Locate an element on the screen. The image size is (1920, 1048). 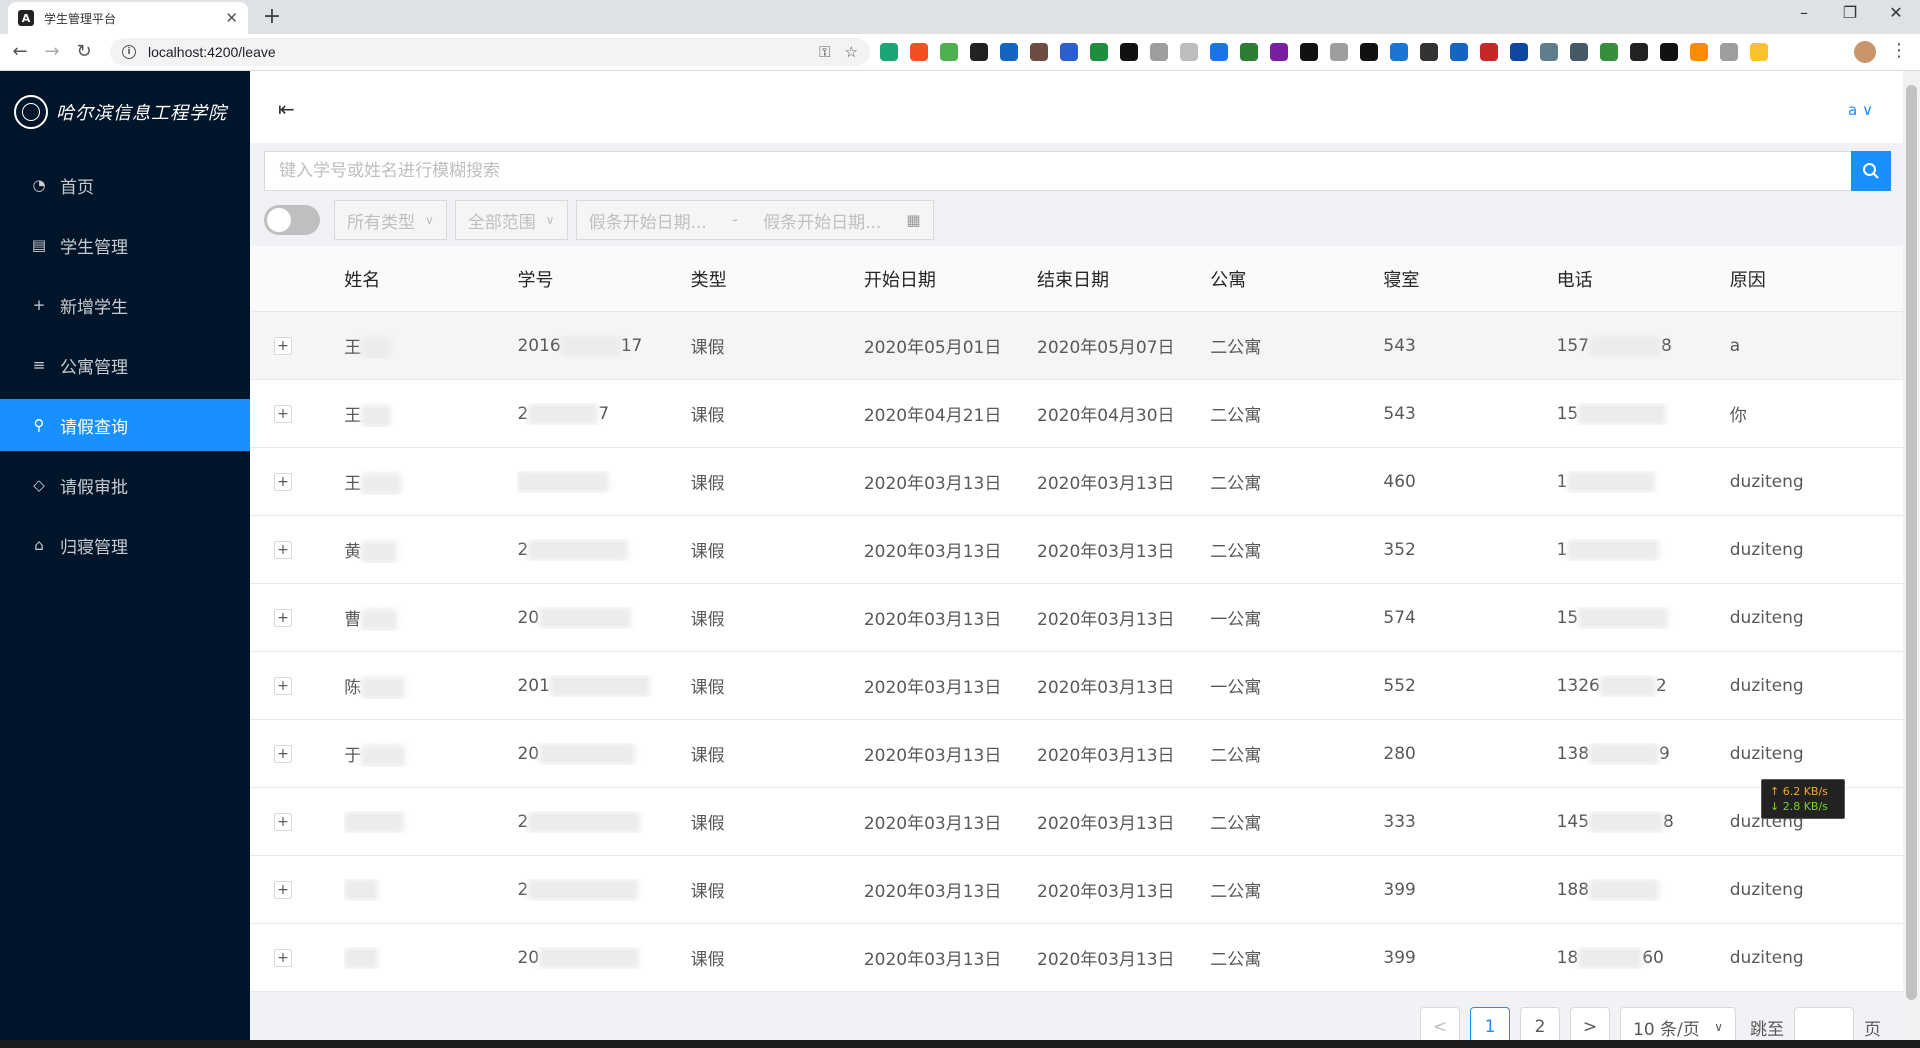
extension-27-icon is located at coordinates (1669, 52).